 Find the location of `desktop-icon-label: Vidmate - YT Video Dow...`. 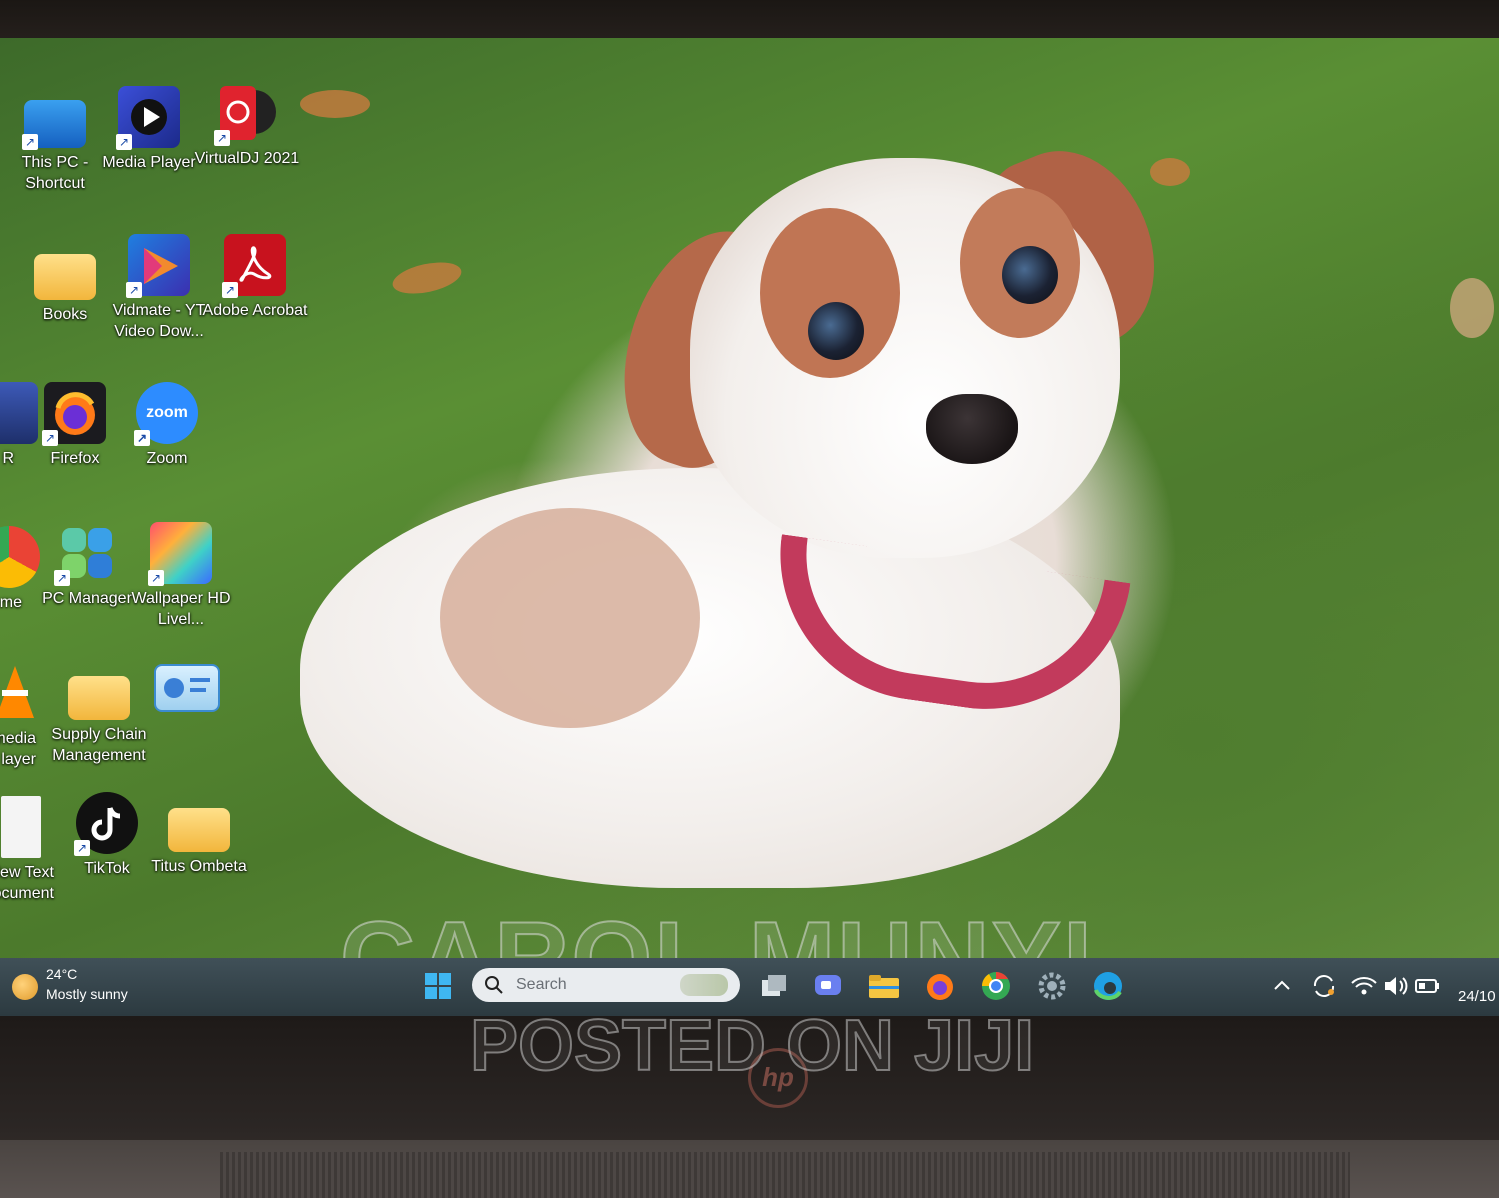

desktop-icon-label: Vidmate - YT Video Dow... is located at coordinates (159, 321).